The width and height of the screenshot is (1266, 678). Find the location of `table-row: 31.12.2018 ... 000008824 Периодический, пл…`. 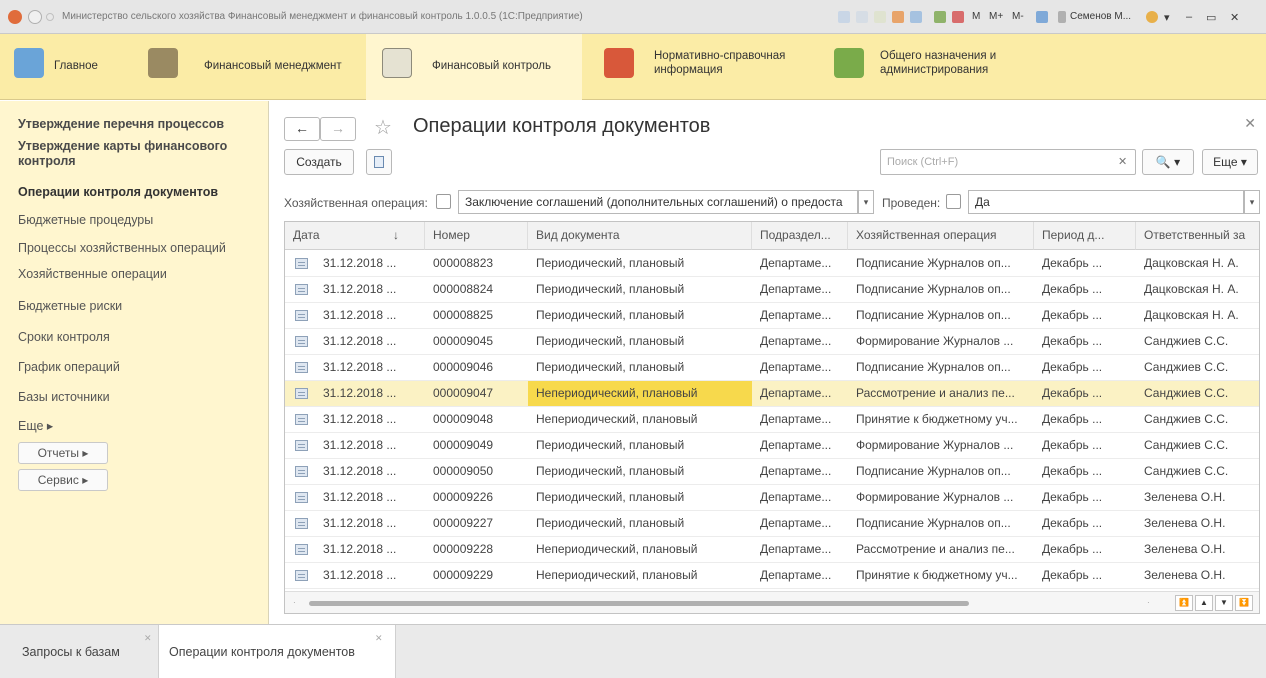

table-row: 31.12.2018 ... 000008824 Периодический, пл… is located at coordinates (772, 290).